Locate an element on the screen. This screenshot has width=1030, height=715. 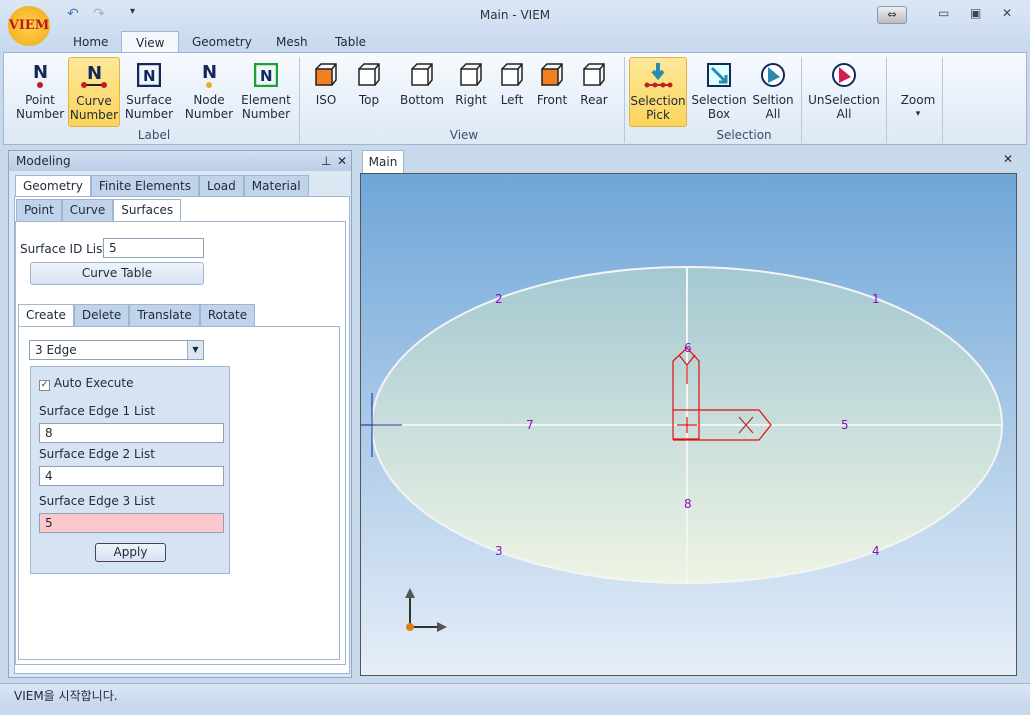
unselection-all-icon is located at coordinates (844, 75).